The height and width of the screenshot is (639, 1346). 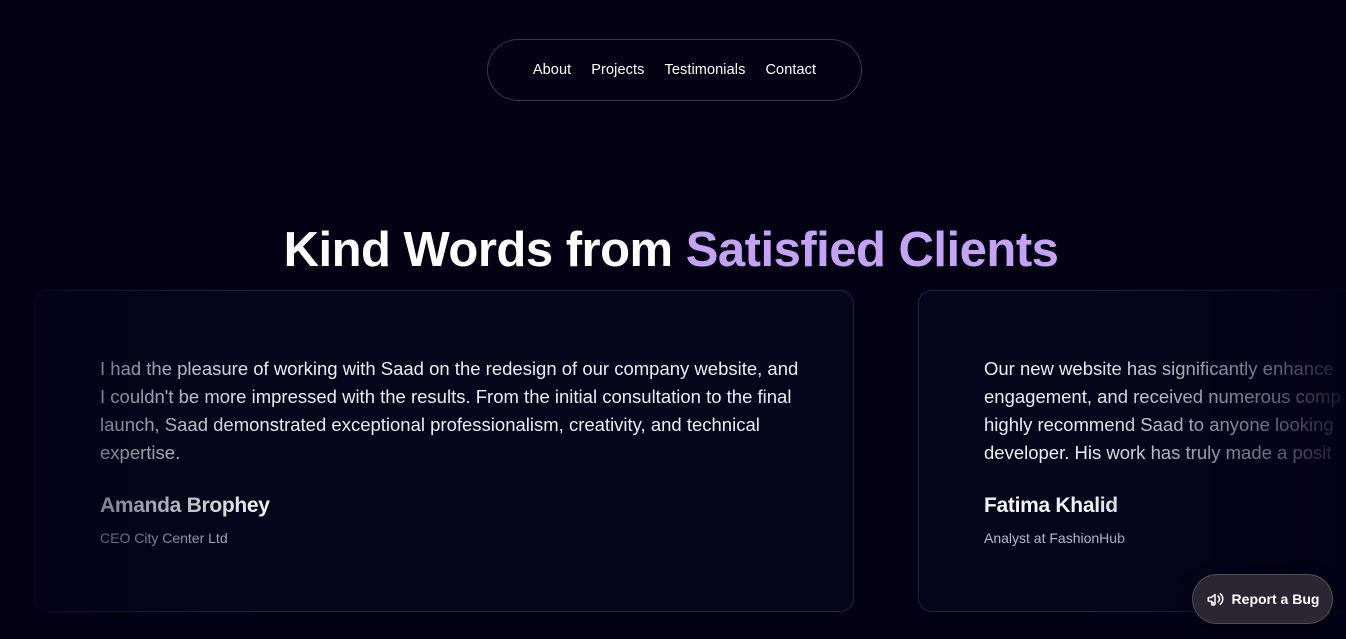 I want to click on nav-link-contact: Contact, so click(x=790, y=70).